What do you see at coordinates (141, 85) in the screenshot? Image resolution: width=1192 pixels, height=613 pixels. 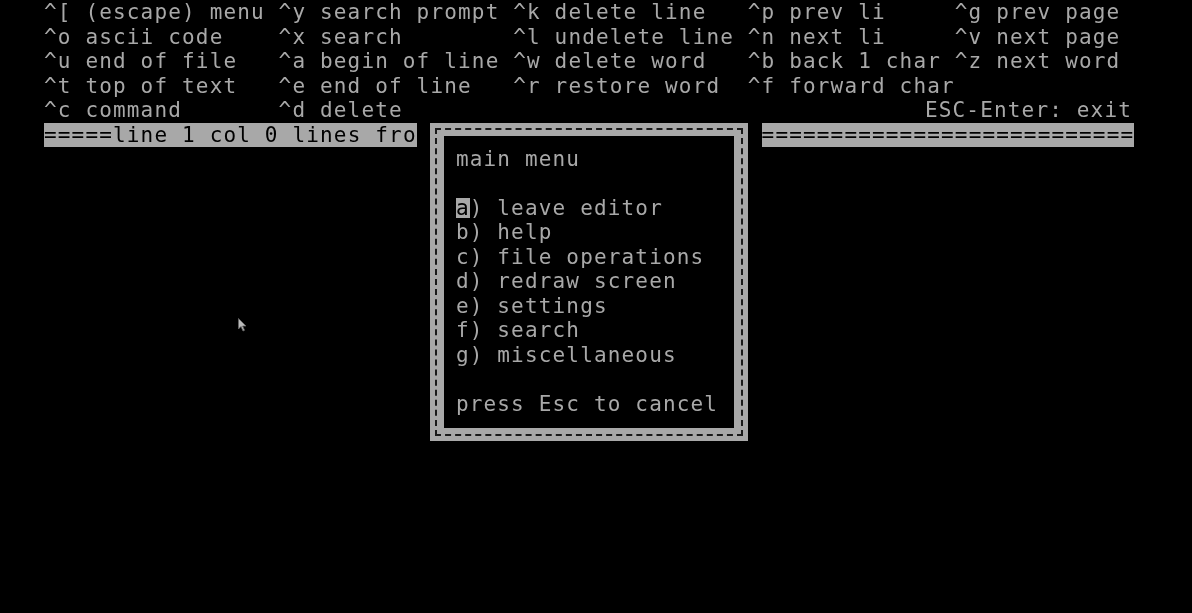 I see `shortcut-hint: ^t top of text` at bounding box center [141, 85].